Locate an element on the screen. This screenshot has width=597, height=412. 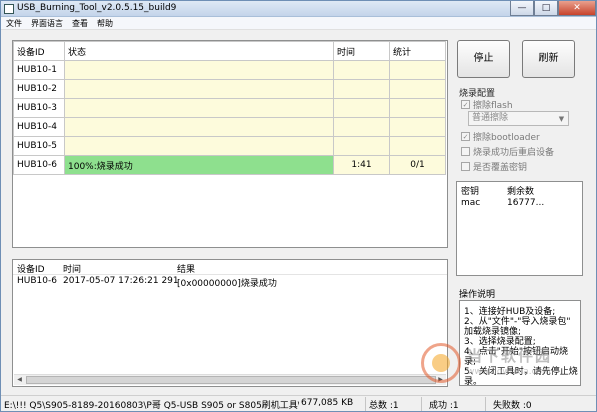
grid-header-id: 设备ID is located at coordinates (39, 51).